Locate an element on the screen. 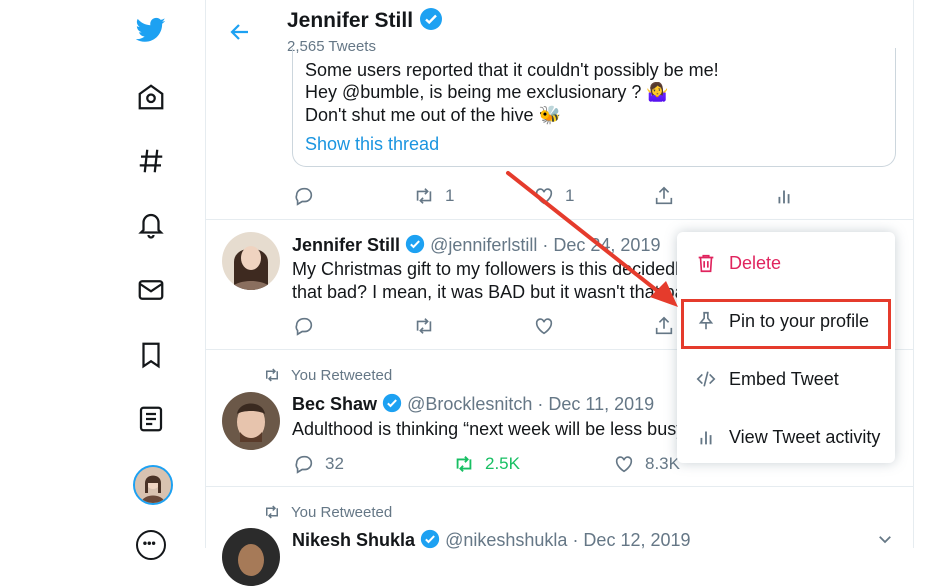  activity-label: View Tweet activity is located at coordinates (805, 436).